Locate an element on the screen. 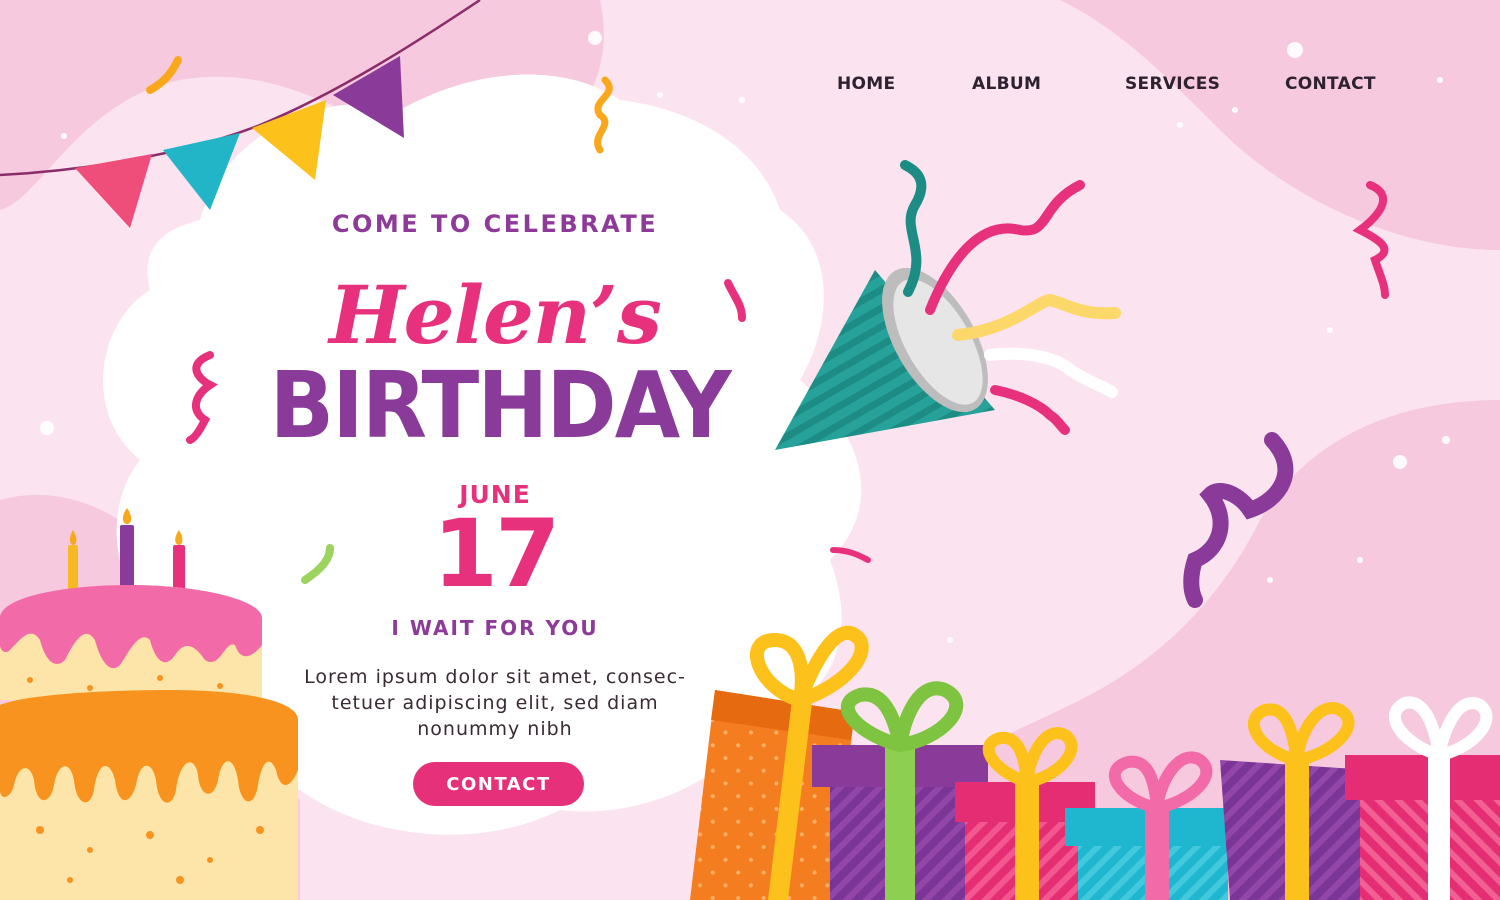 Image resolution: width=1500 pixels, height=900 pixels. contact-button: CONTACT is located at coordinates (498, 784).